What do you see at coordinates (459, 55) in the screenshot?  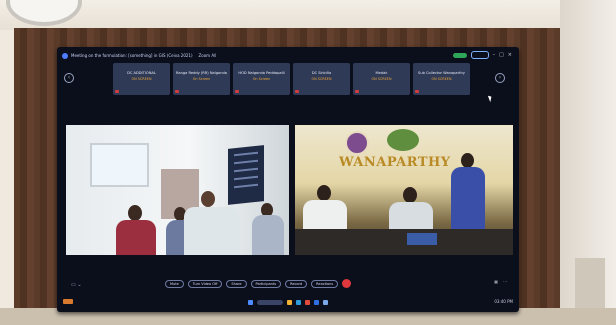 I see `security-badge` at bounding box center [459, 55].